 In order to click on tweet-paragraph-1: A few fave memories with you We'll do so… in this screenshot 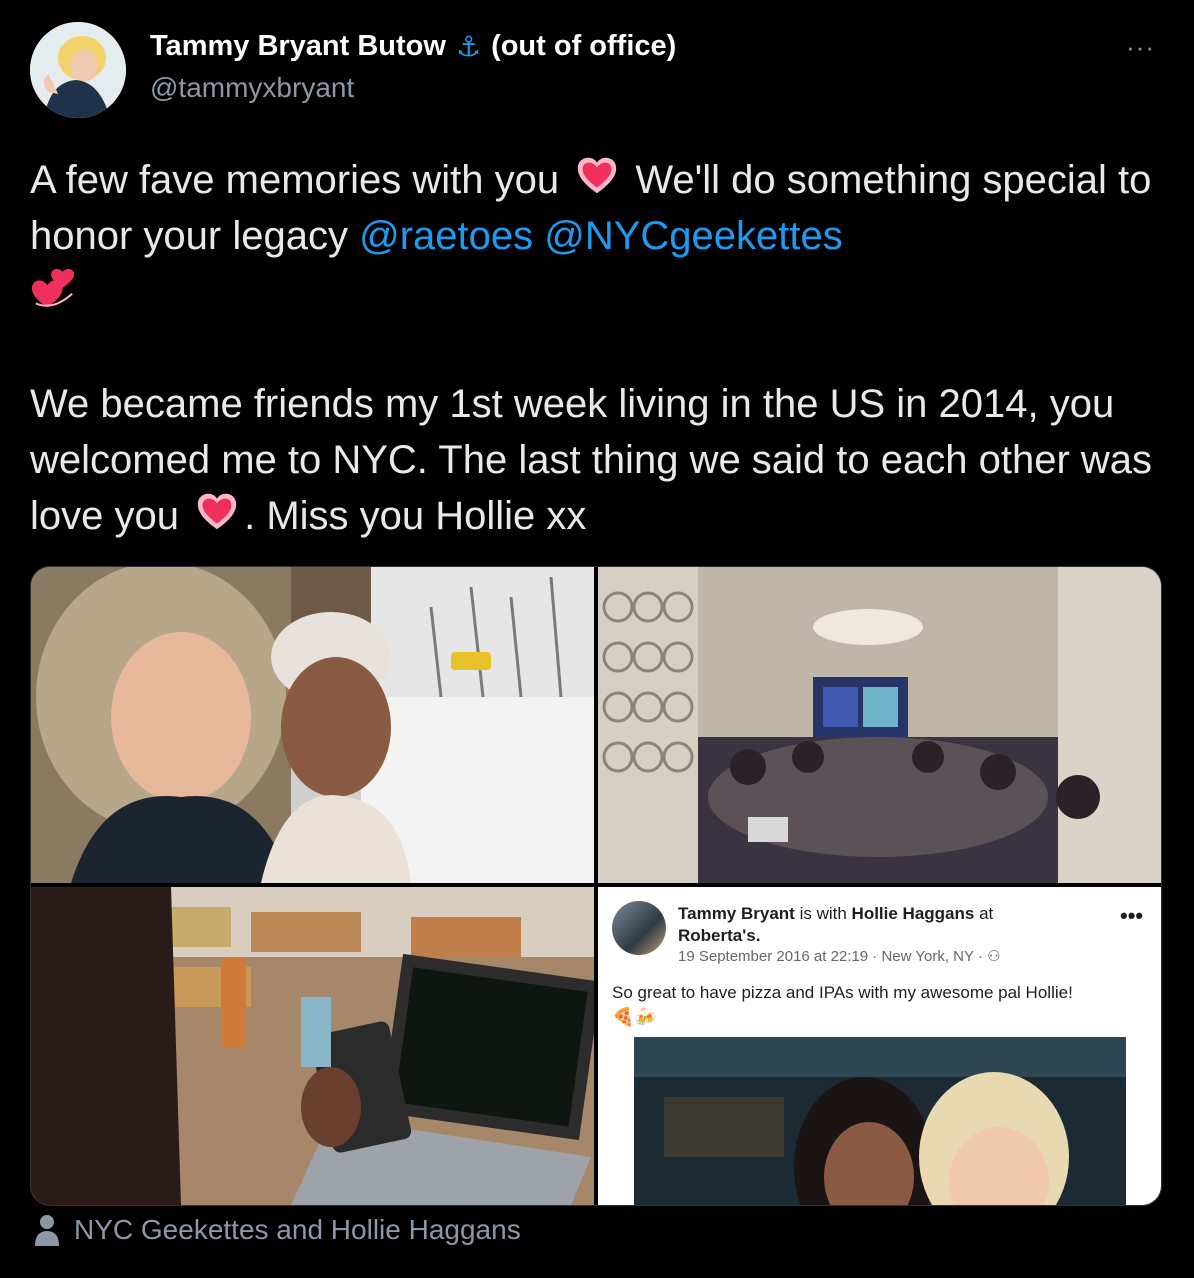, I will do `click(600, 236)`.